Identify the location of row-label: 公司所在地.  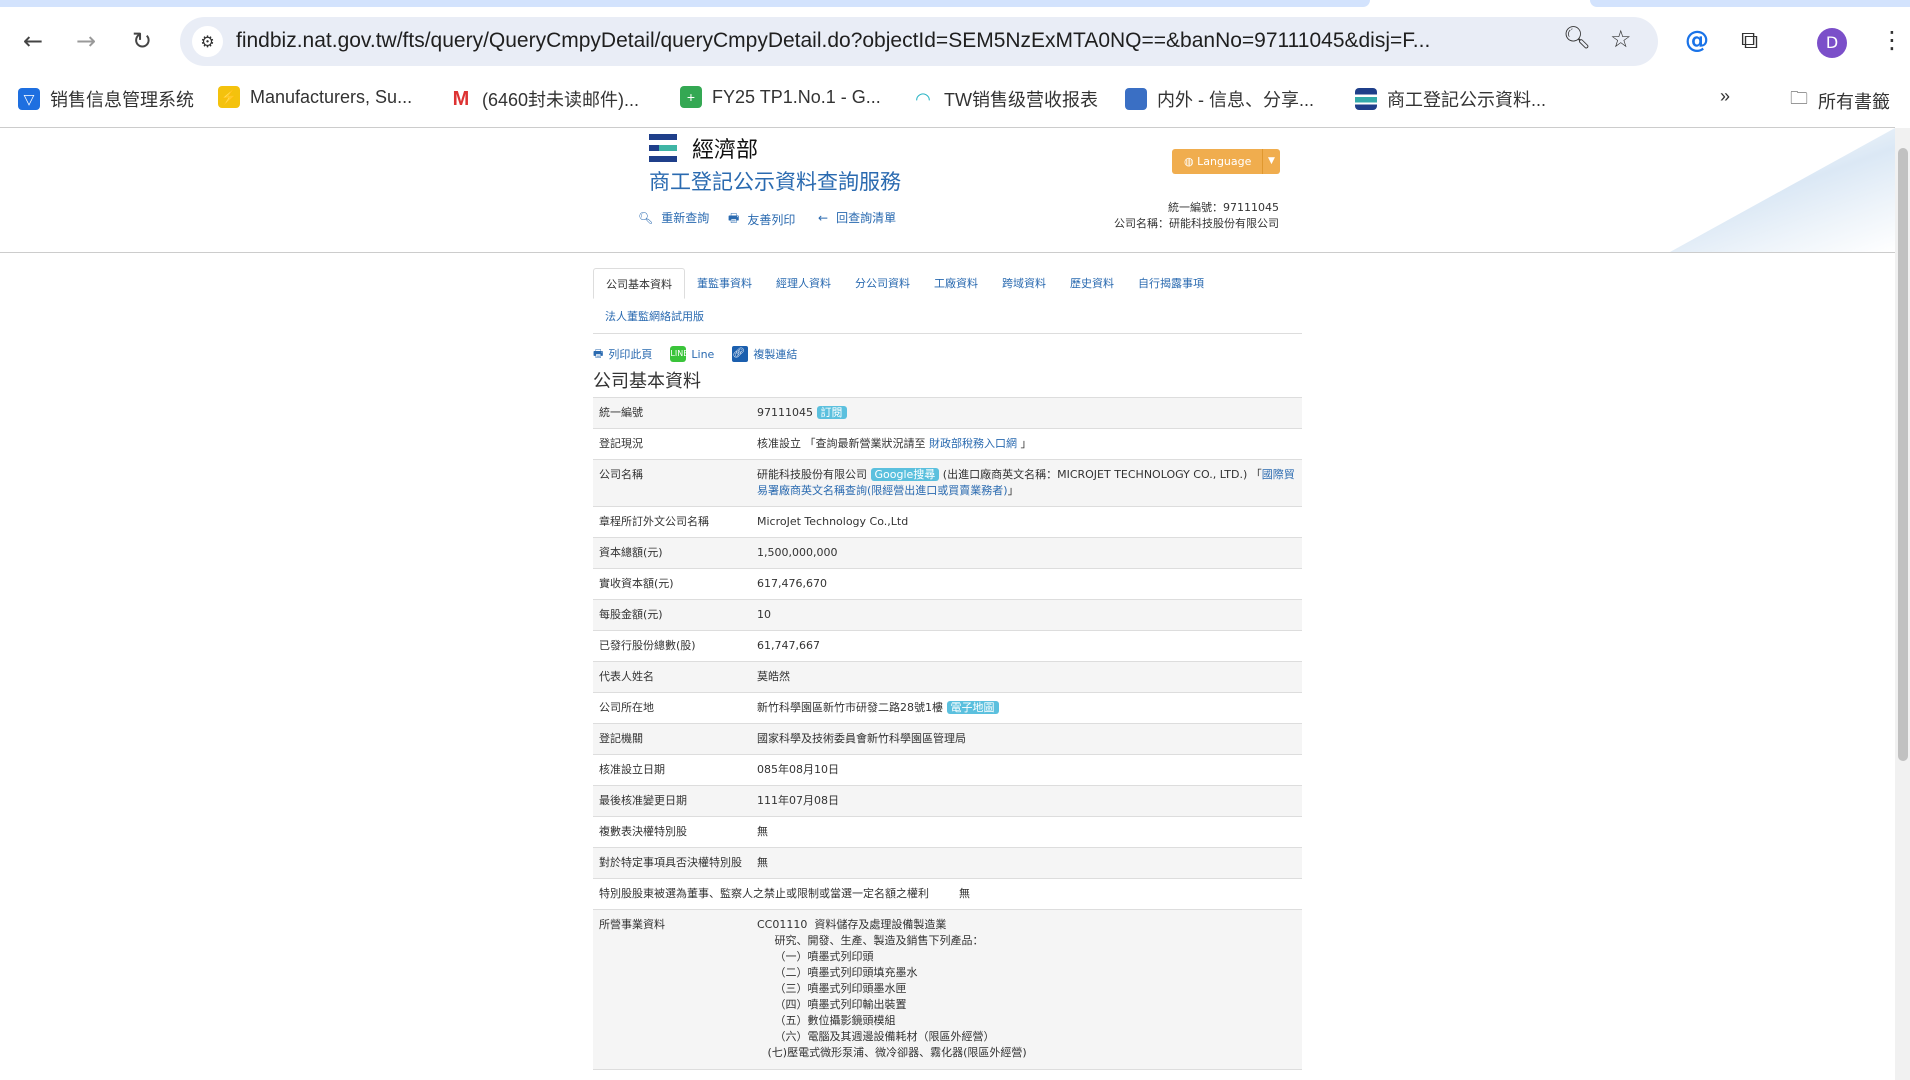
(672, 708).